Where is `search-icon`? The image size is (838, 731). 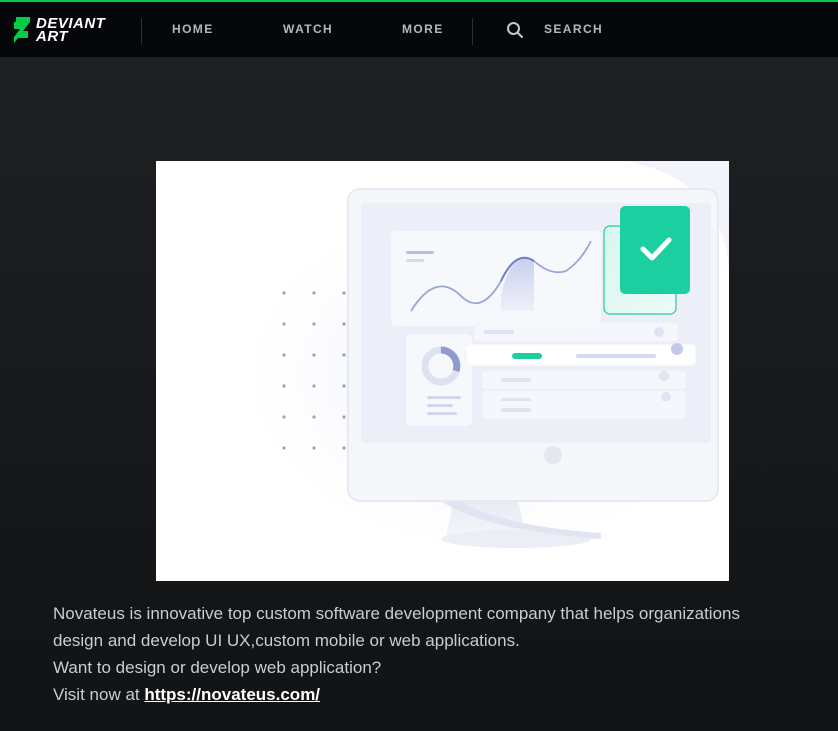
search-icon is located at coordinates (515, 30).